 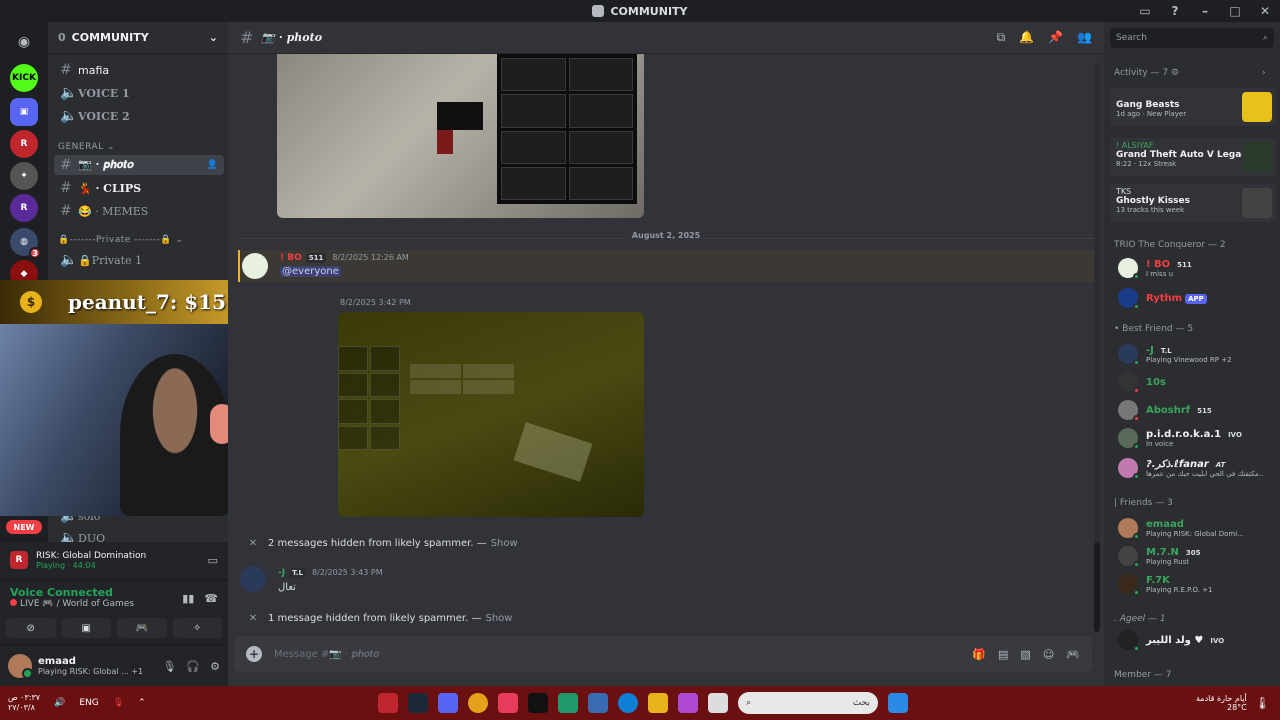 I want to click on taskbar-search: ⌕ بحث, so click(x=808, y=703).